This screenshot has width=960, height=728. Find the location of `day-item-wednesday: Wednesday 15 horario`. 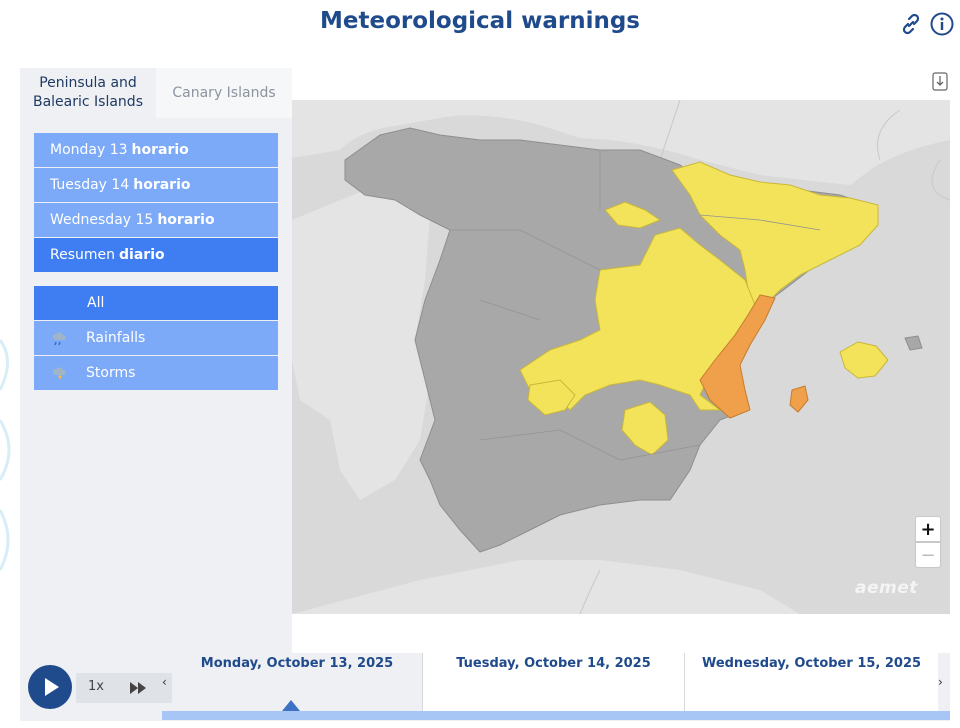

day-item-wednesday: Wednesday 15 horario is located at coordinates (156, 220).